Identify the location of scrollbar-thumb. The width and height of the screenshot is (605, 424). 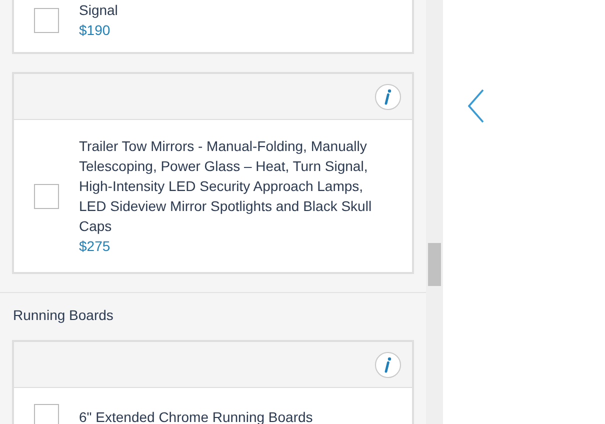
(434, 264).